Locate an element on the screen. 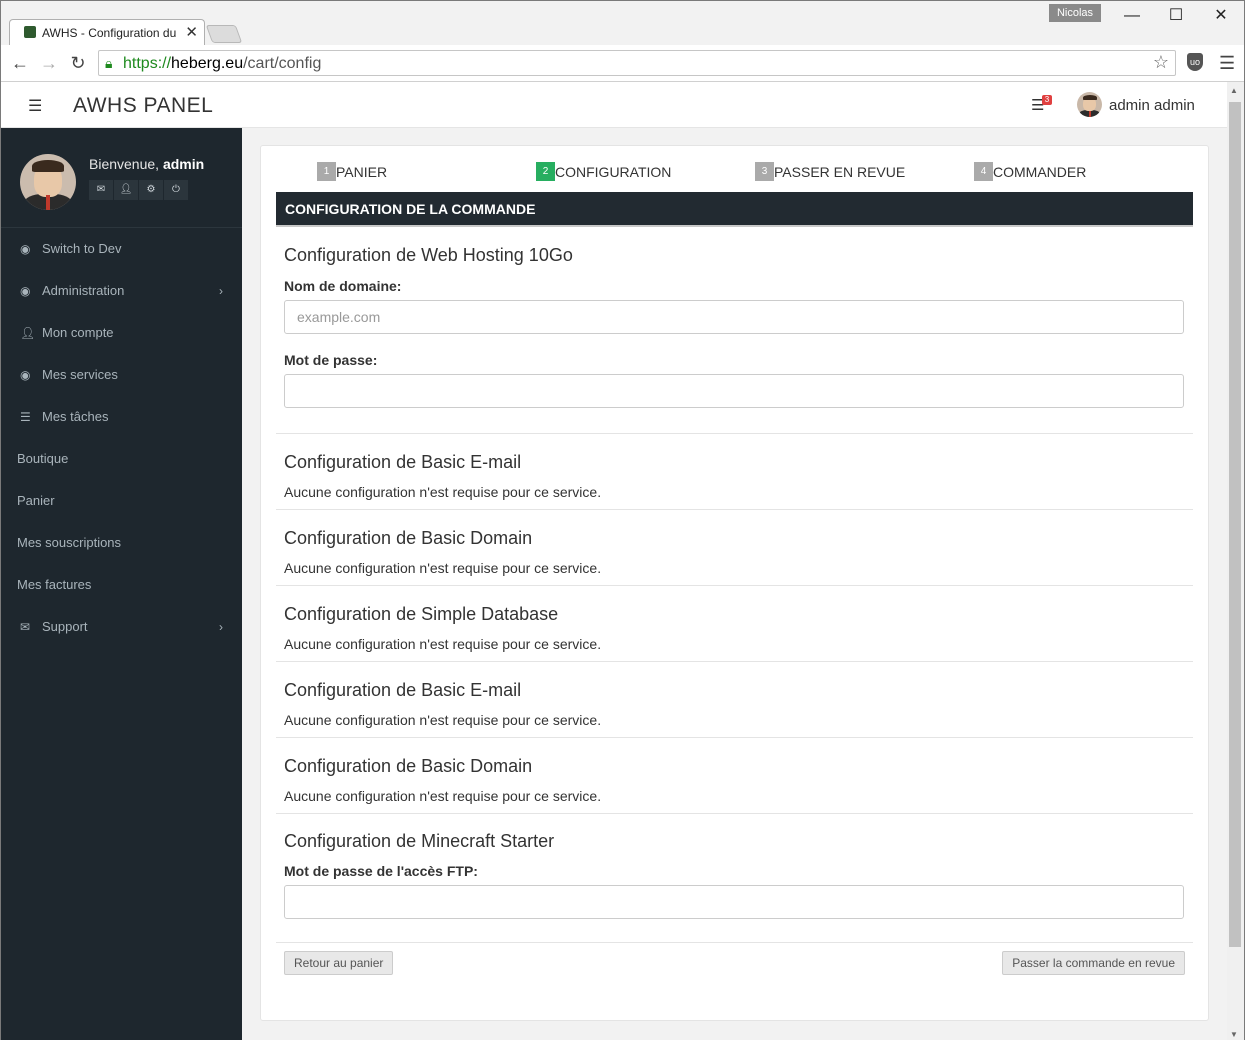 The image size is (1245, 1040). ublock-icon: uo is located at coordinates (1195, 62).